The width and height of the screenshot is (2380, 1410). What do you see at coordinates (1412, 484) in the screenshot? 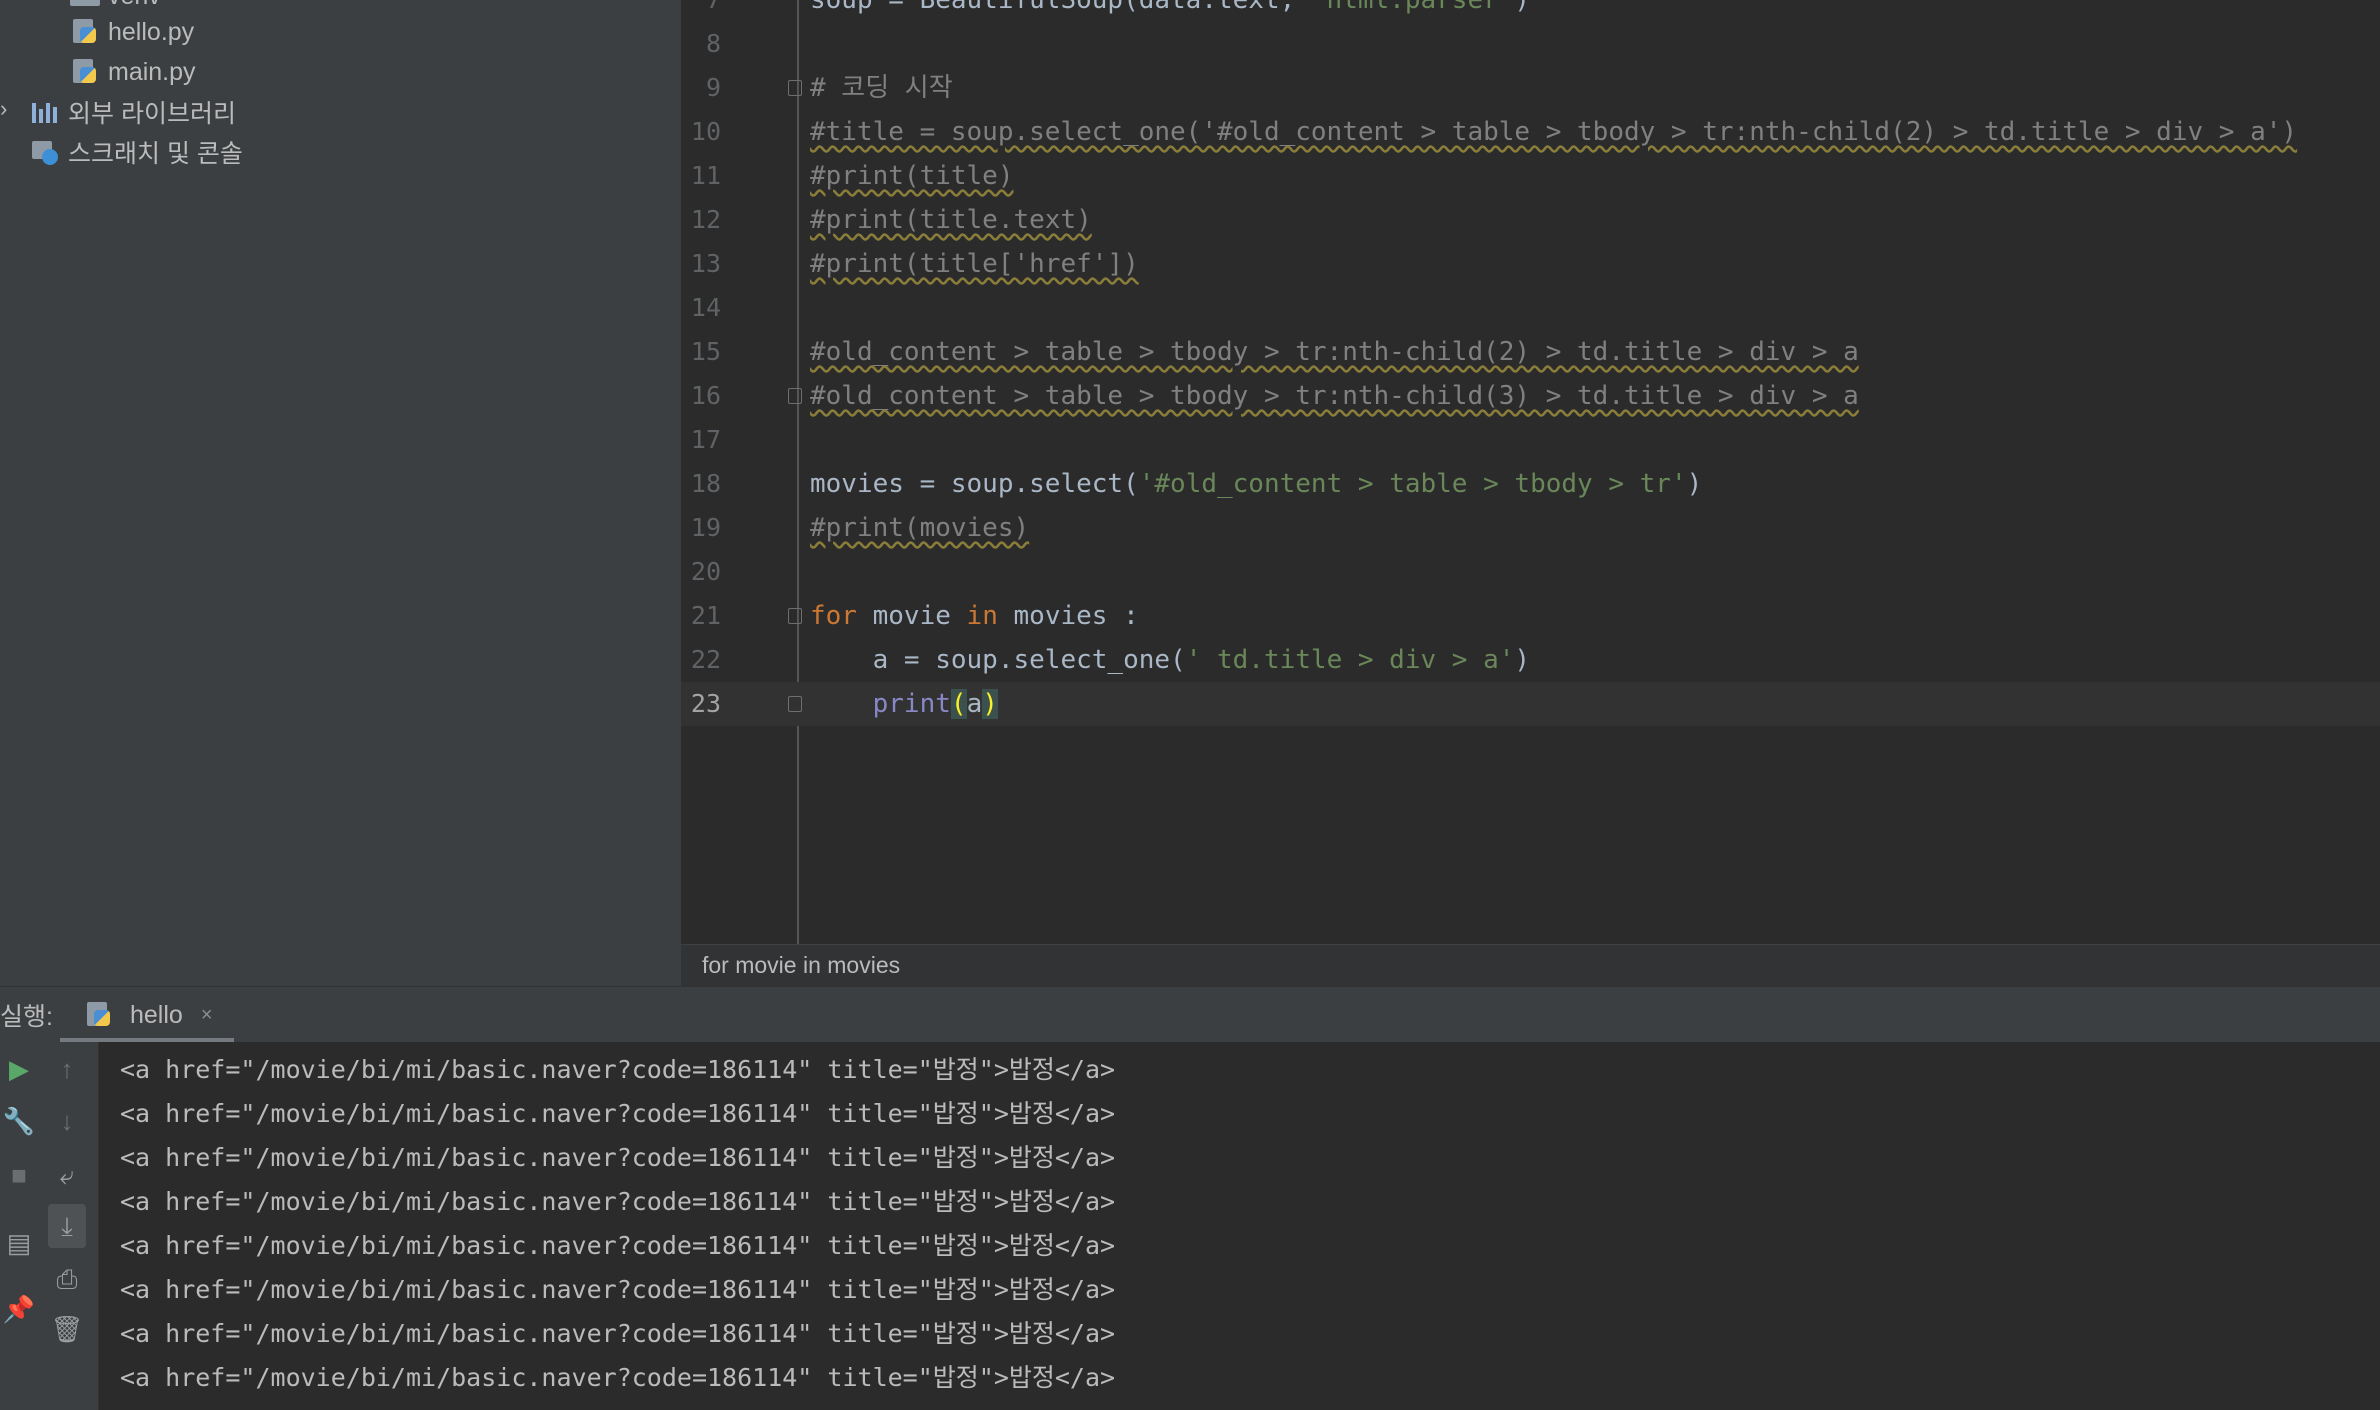
I see `code-token: '#old_content > table > tbody > tr'` at bounding box center [1412, 484].